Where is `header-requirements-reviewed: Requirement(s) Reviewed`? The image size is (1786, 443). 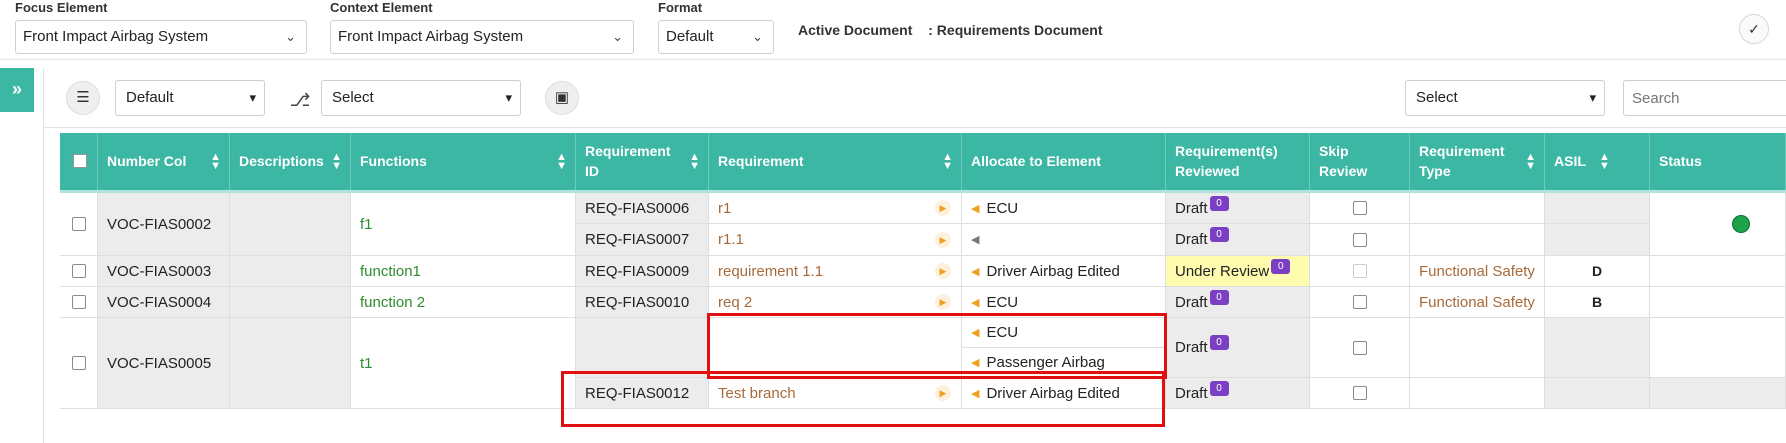 header-requirements-reviewed: Requirement(s) Reviewed is located at coordinates (1238, 161).